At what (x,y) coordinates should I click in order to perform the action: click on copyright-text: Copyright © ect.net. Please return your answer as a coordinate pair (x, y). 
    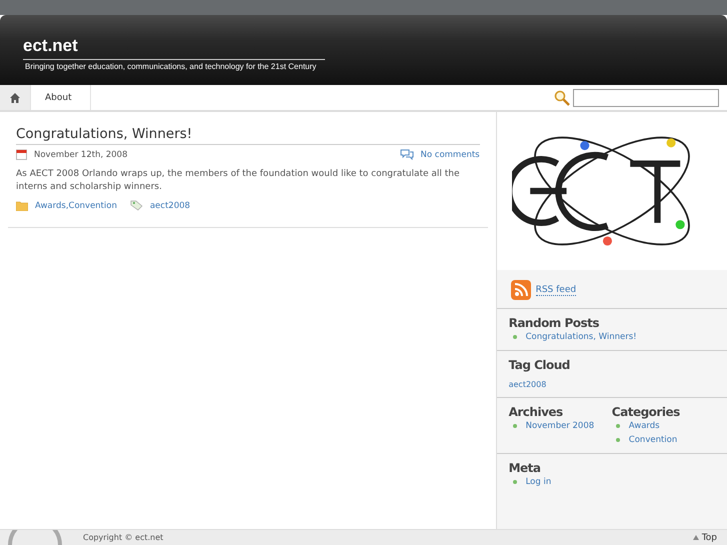
    Looking at the image, I should click on (123, 537).